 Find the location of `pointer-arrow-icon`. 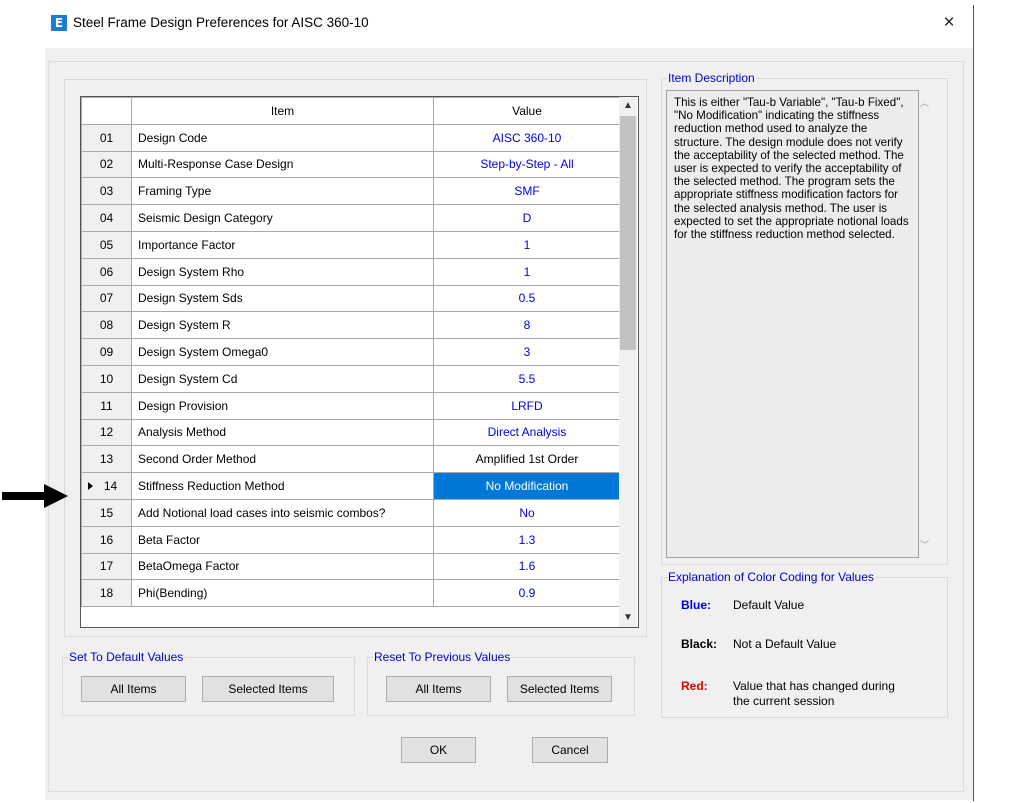

pointer-arrow-icon is located at coordinates (35, 496).